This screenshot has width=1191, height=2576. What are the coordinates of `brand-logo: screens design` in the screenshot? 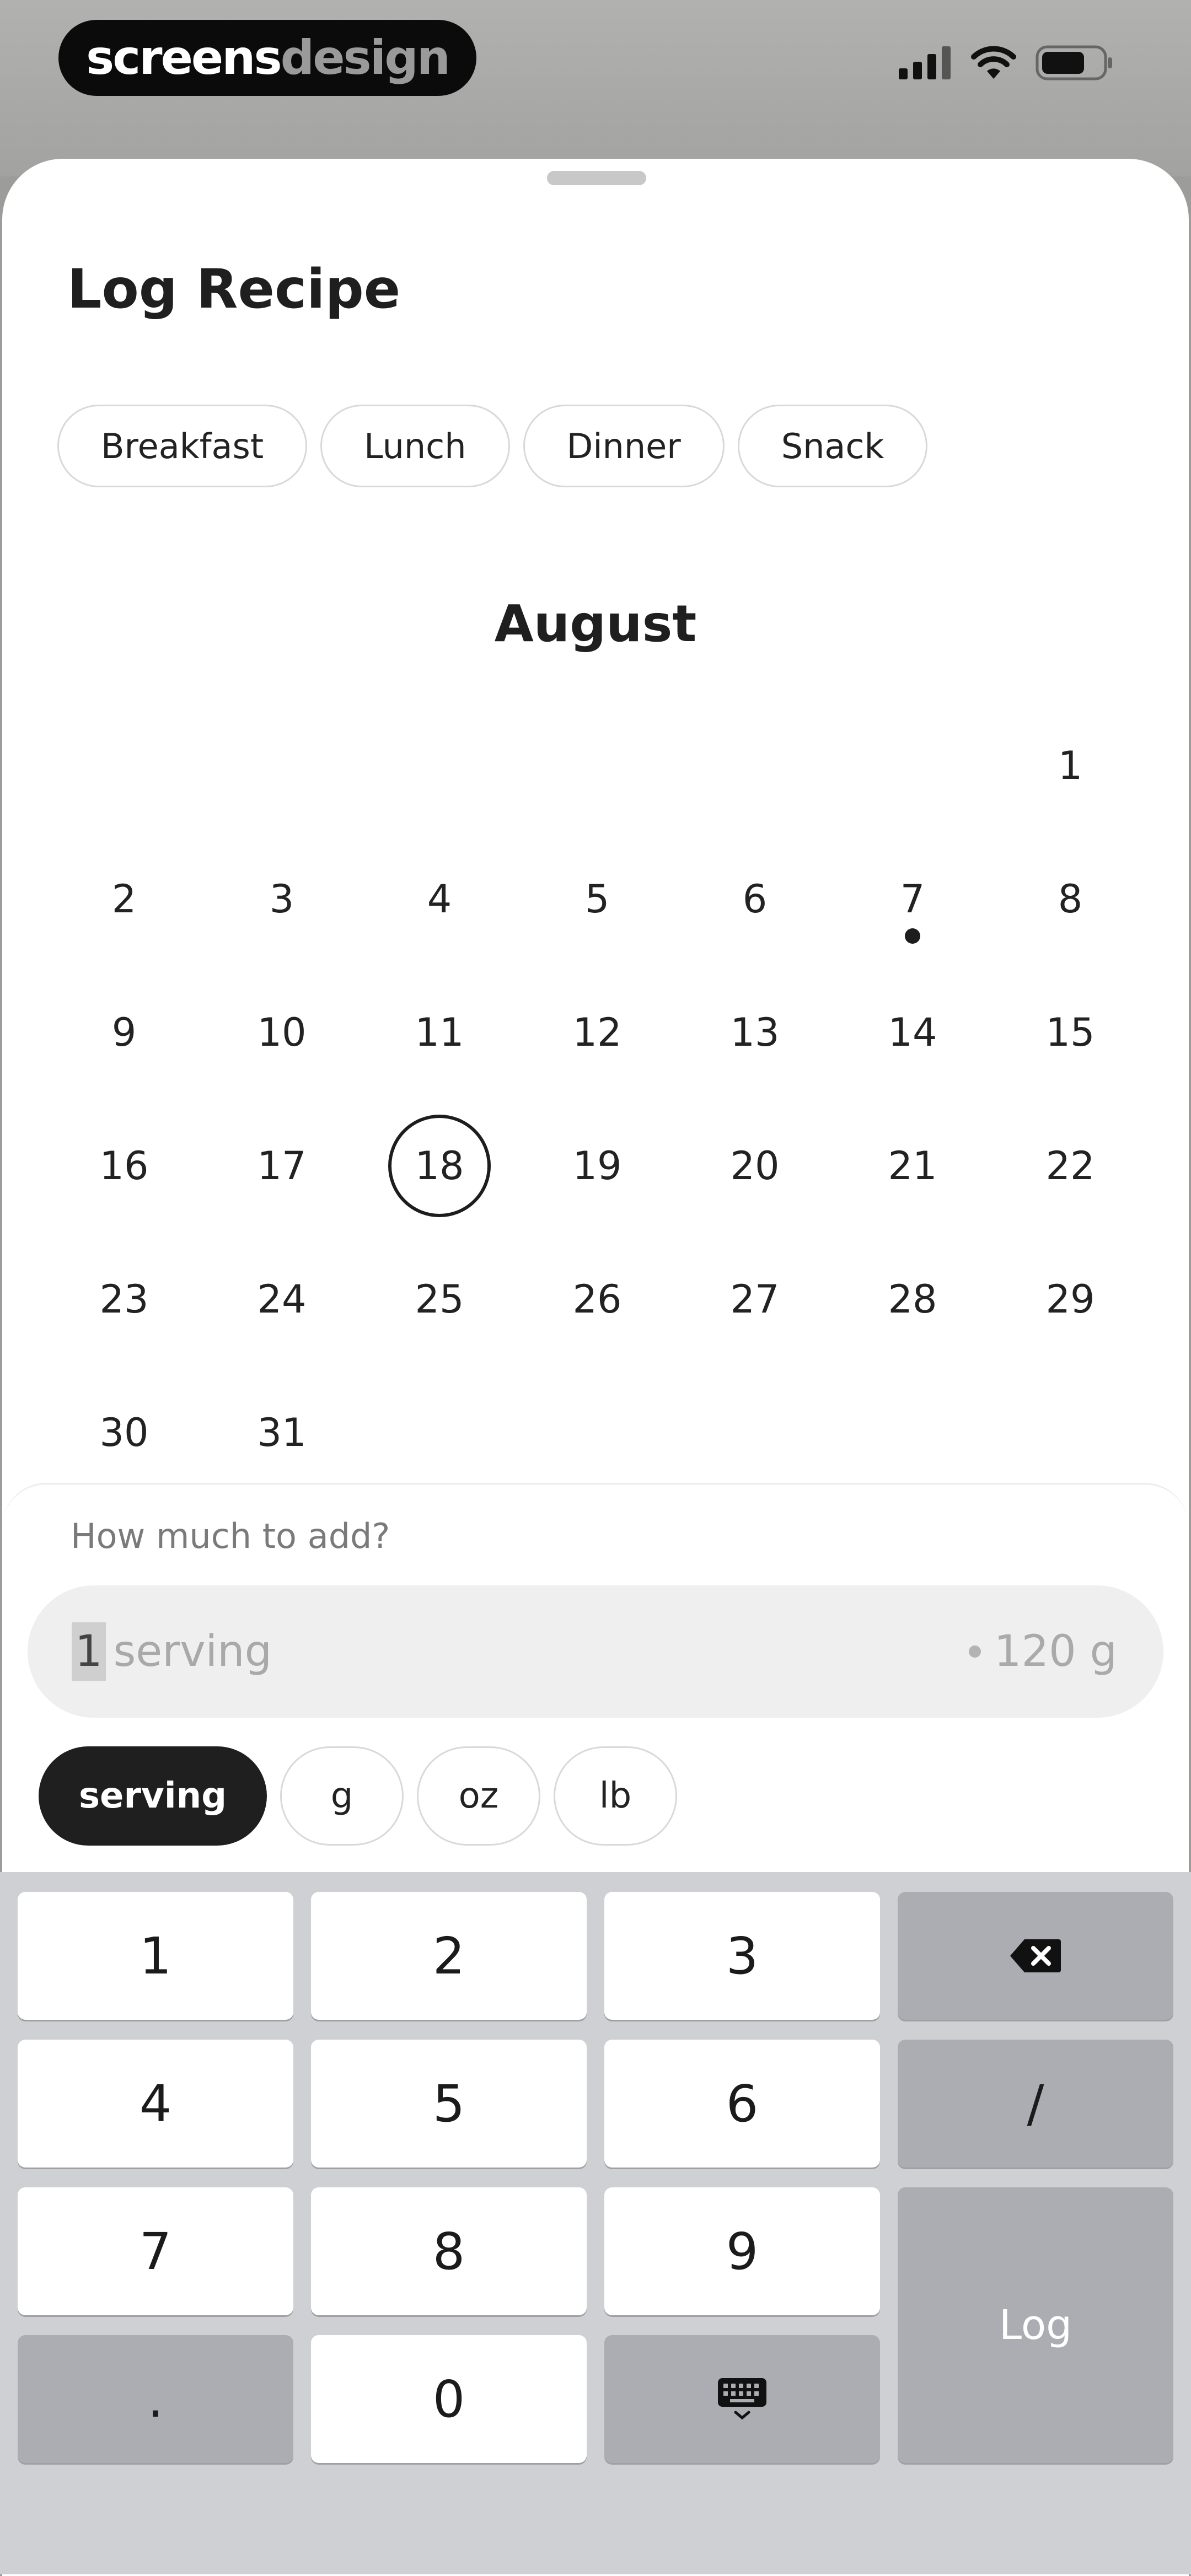 It's located at (267, 58).